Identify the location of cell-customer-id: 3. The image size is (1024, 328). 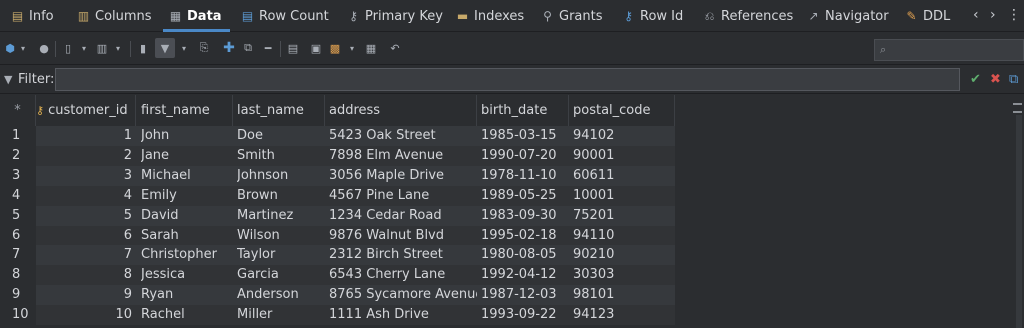
(84, 176).